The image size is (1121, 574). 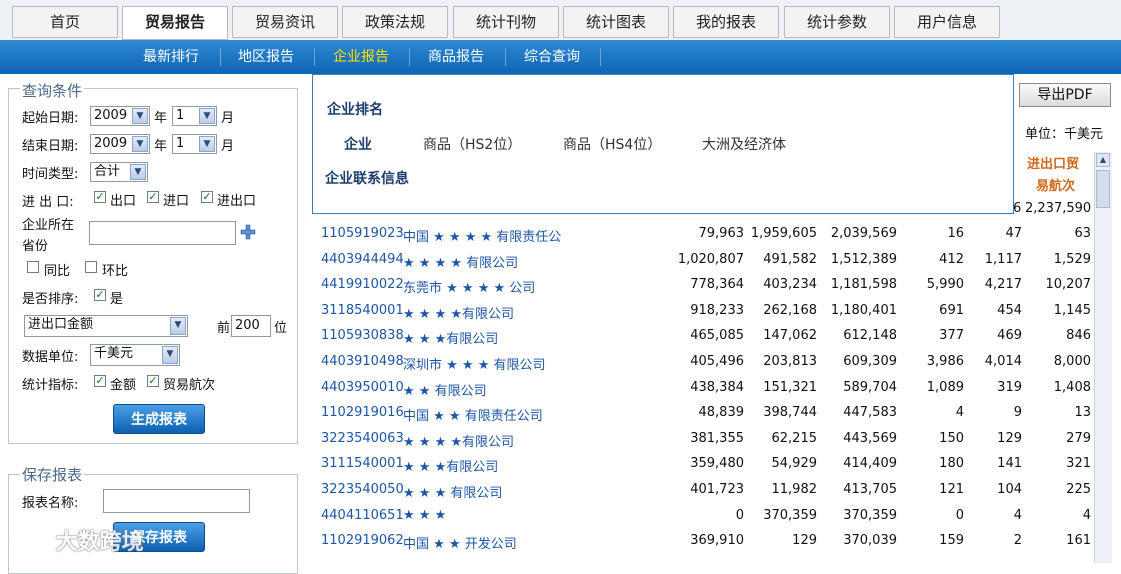 I want to click on company-name-link: ★ ★ ★ ★ 有限公司, so click(x=460, y=261).